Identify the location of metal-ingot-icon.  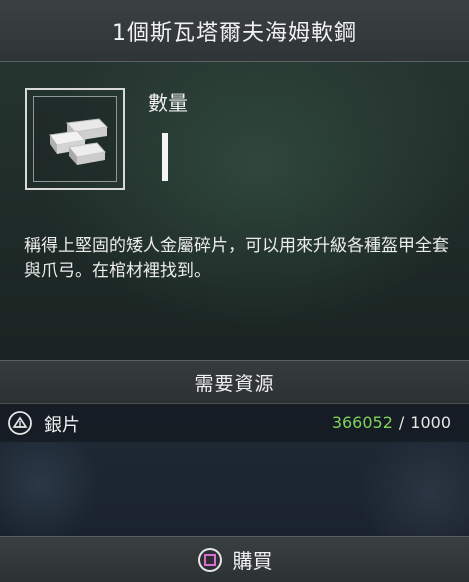
(79, 141).